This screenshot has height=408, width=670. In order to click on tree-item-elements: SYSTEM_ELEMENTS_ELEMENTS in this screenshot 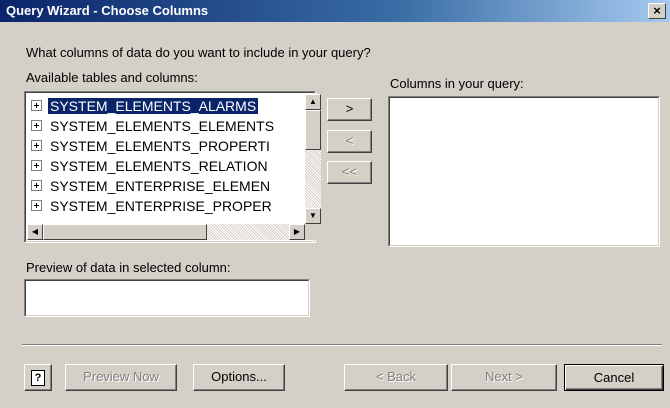, I will do `click(153, 126)`.